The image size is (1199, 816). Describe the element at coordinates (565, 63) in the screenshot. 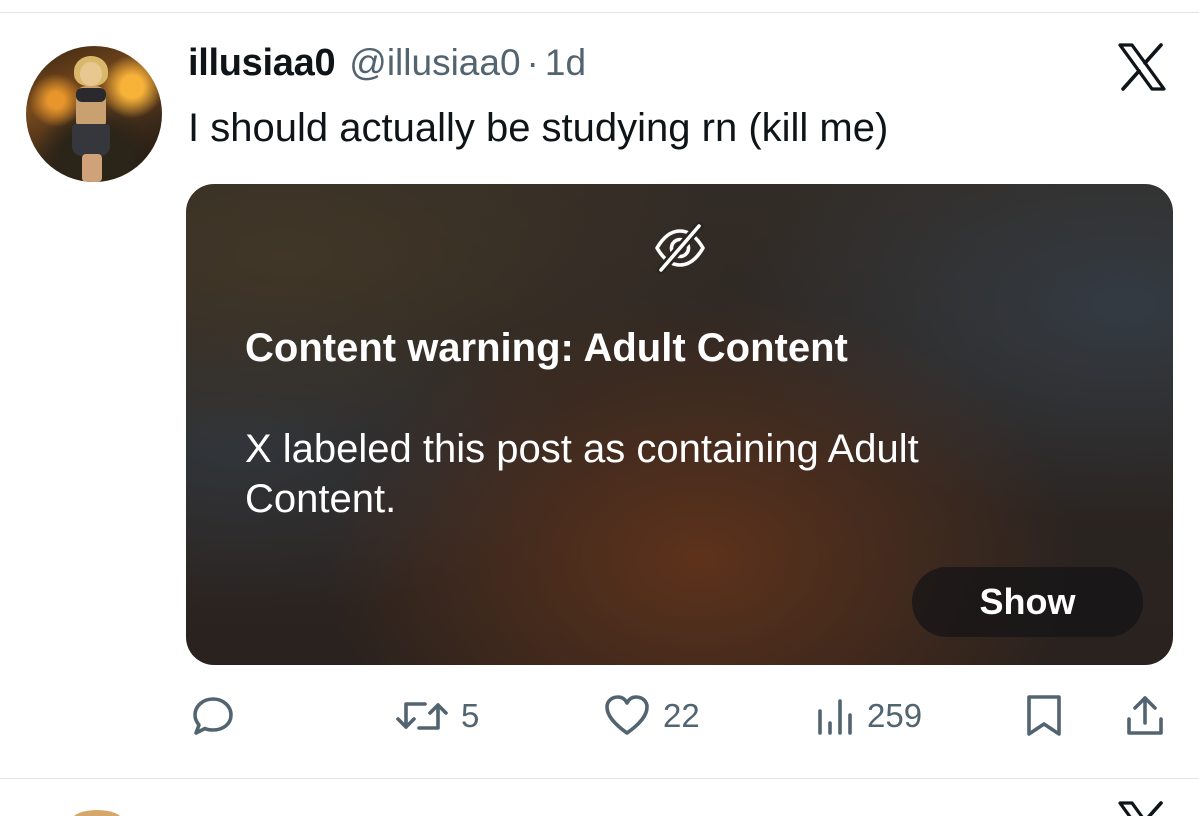

I see `timestamp: 1d` at that location.